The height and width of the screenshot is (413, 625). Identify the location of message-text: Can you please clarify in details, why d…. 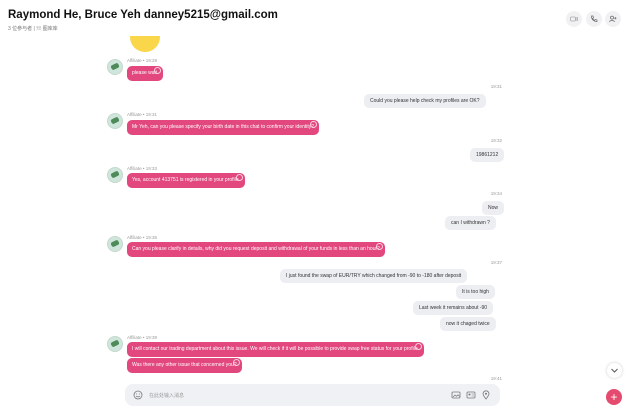
(256, 249).